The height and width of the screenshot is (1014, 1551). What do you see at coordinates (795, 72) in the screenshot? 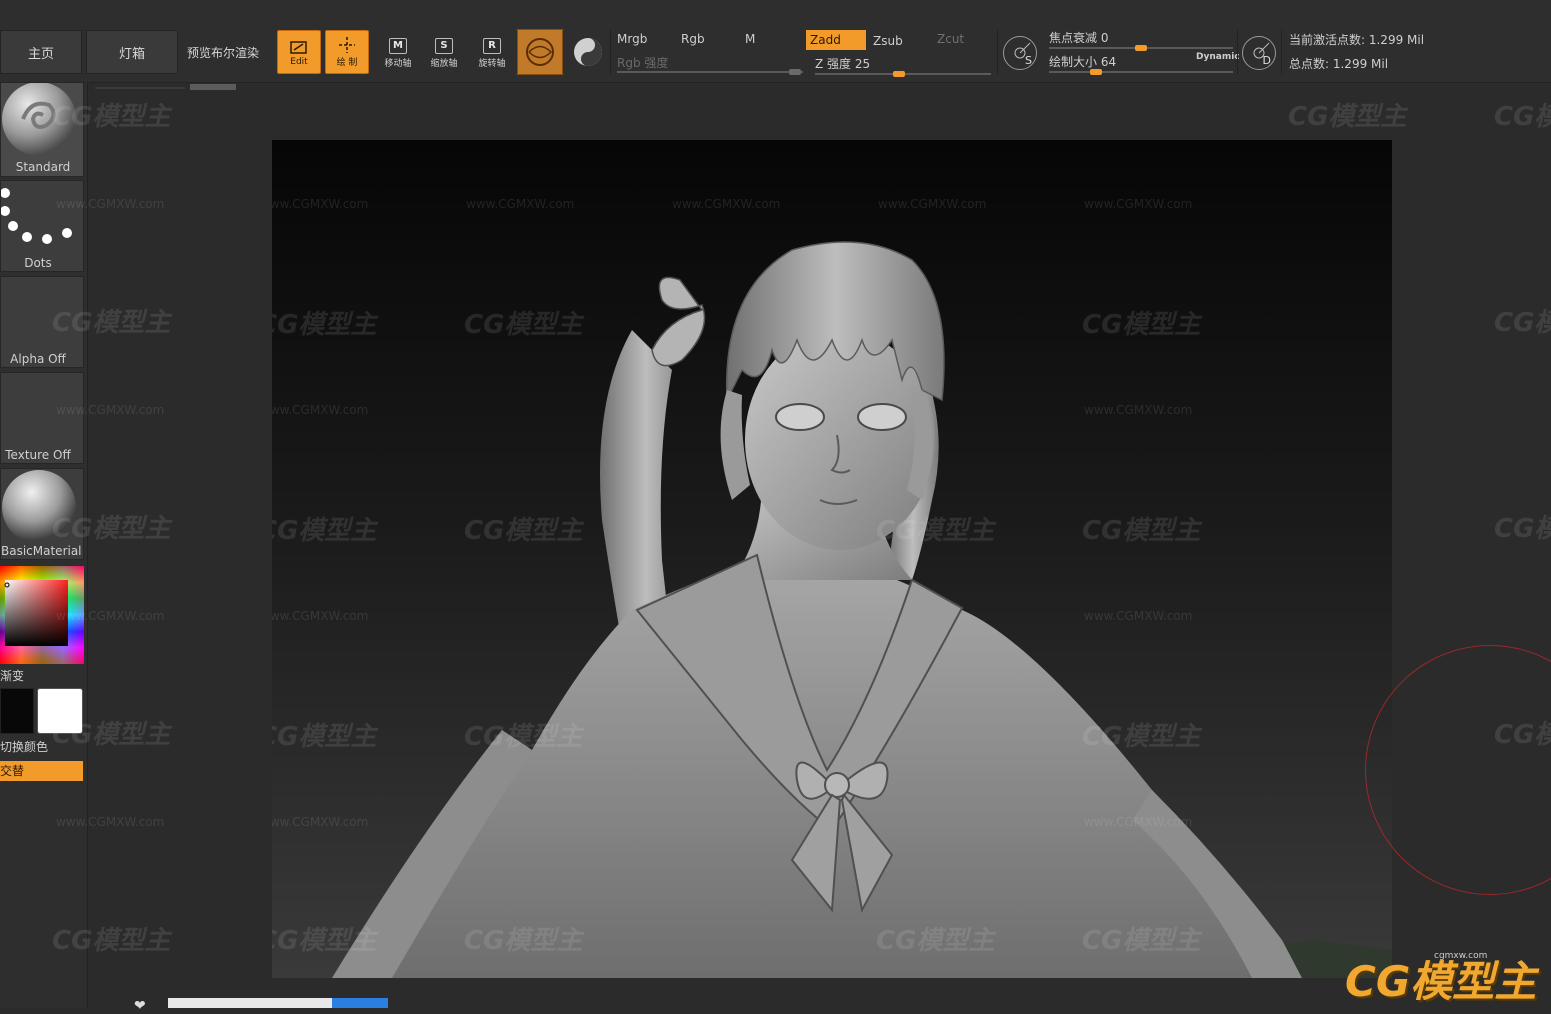
I see `rgb-intensity-slider-knob` at bounding box center [795, 72].